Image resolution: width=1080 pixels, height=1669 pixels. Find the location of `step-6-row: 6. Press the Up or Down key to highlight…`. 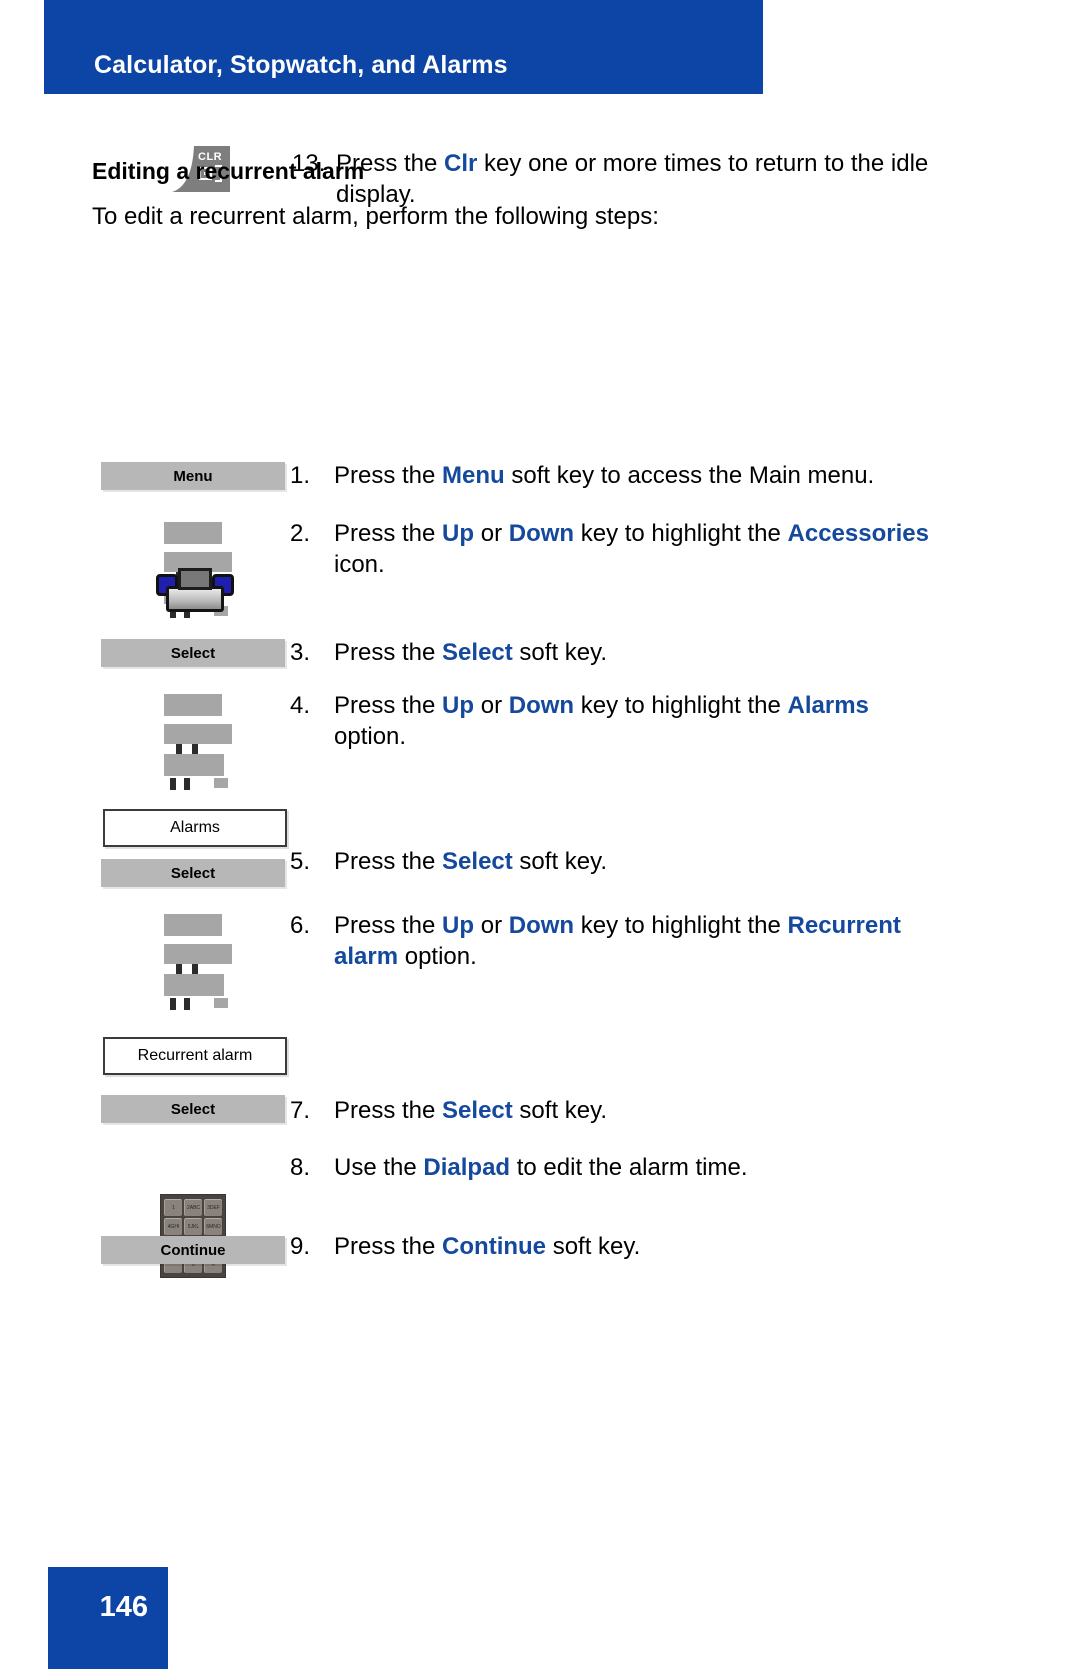

step-6-row: 6. Press the Up or Down key to highlight… is located at coordinates (540, 960).